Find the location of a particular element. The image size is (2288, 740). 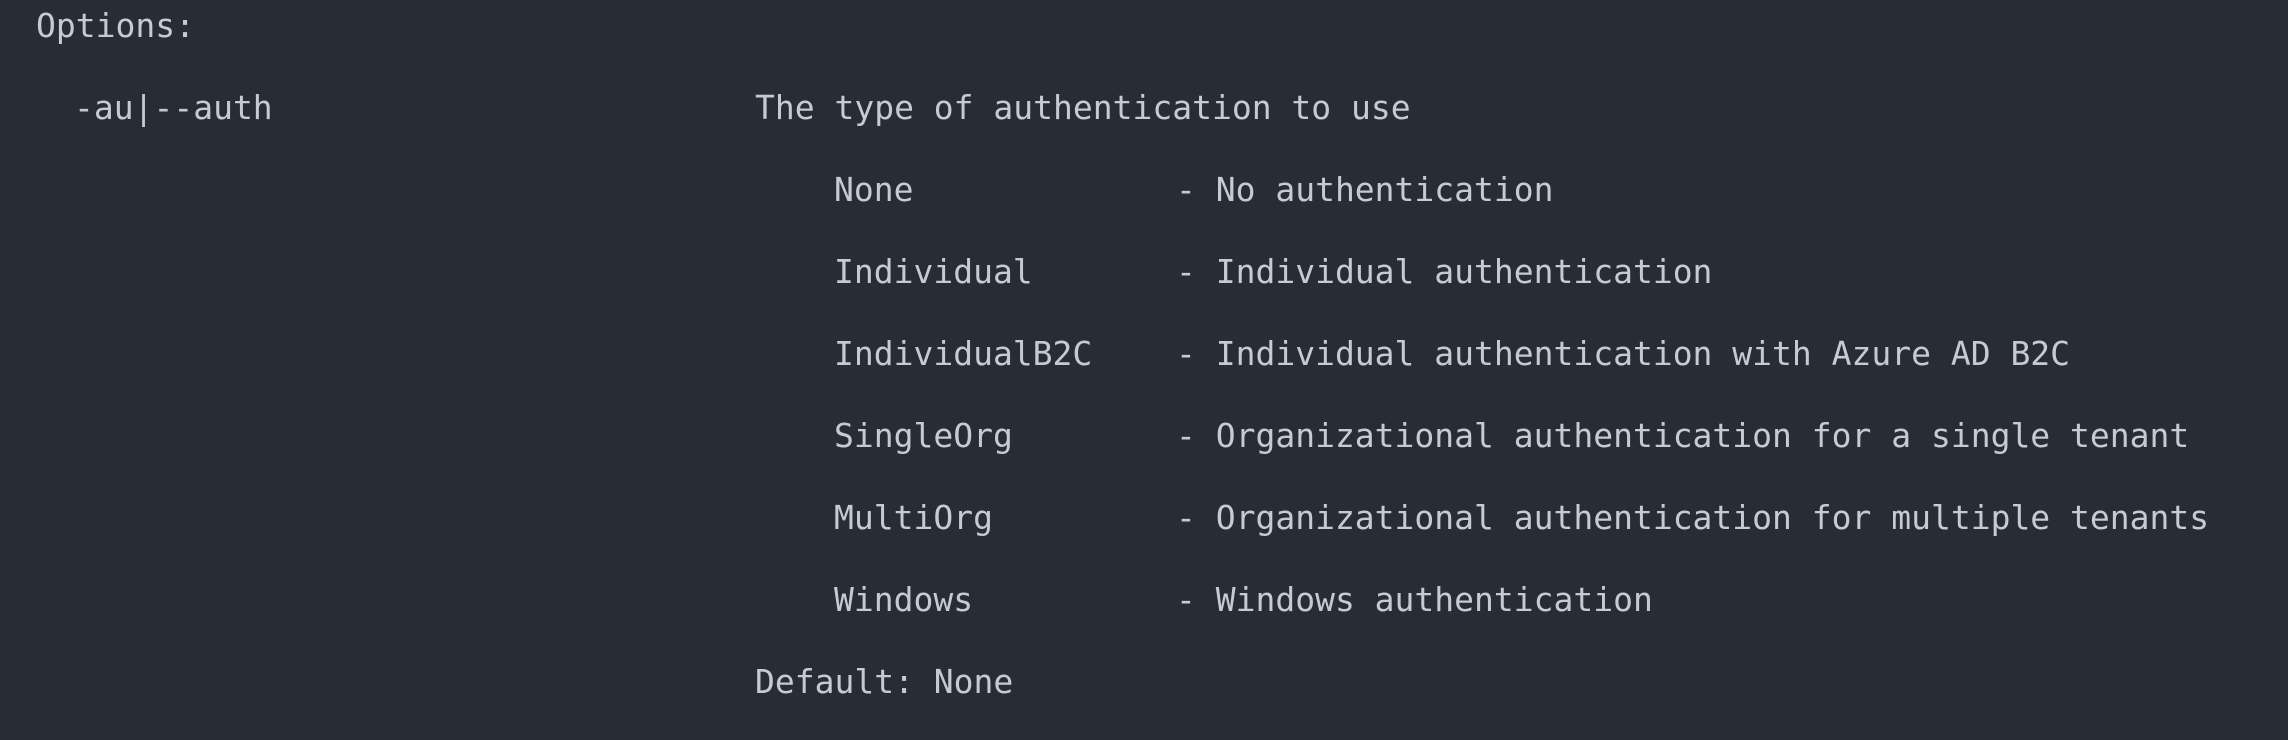

auth-value-description-individual: - Individual authentication is located at coordinates (1444, 271).